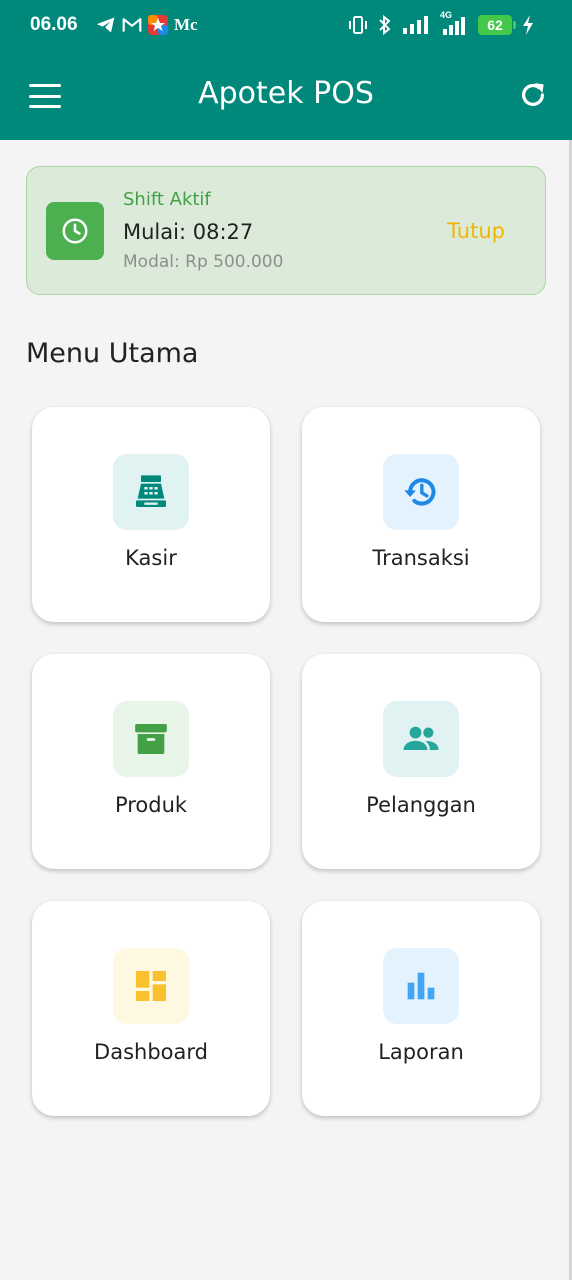 The image size is (572, 1280). Describe the element at coordinates (497, 25) in the screenshot. I see `battery-indicator: 62` at that location.